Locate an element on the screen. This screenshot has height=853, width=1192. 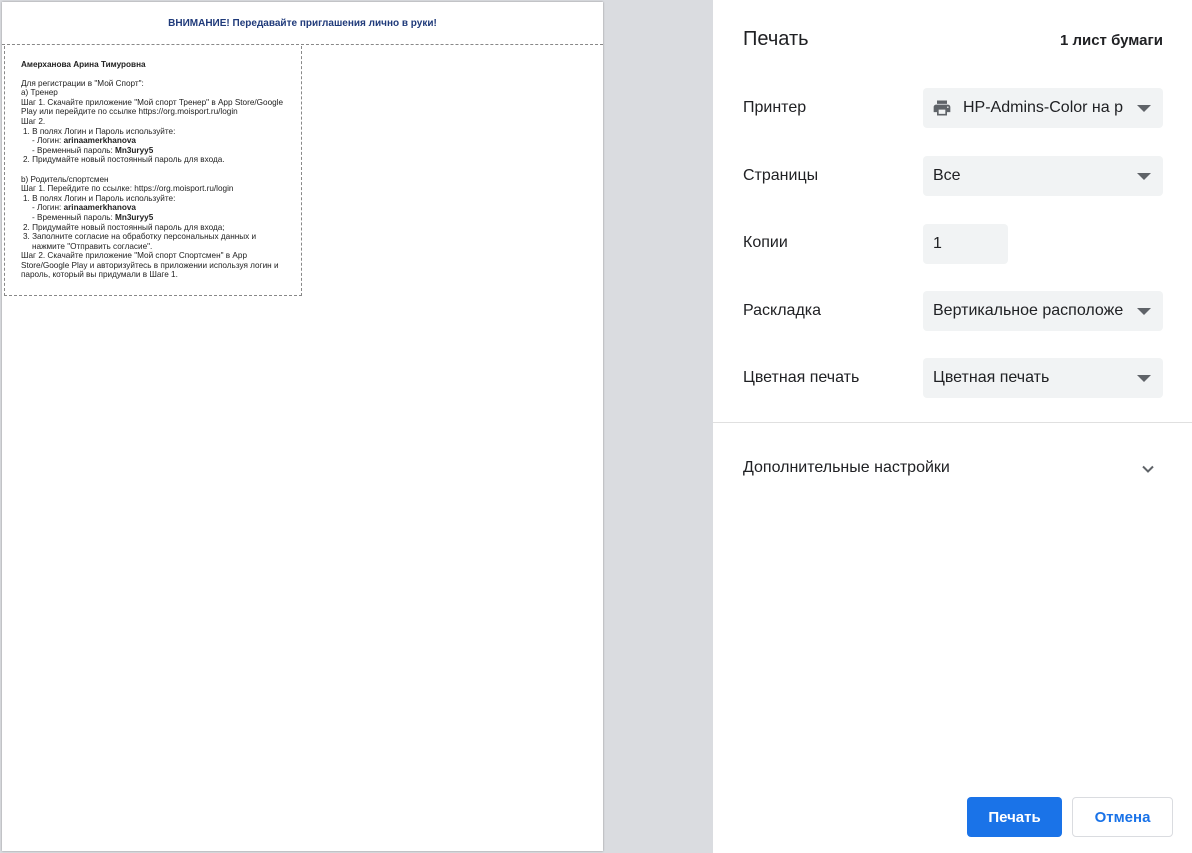
layout-value: Вертикальное расположение is located at coordinates (1028, 310).